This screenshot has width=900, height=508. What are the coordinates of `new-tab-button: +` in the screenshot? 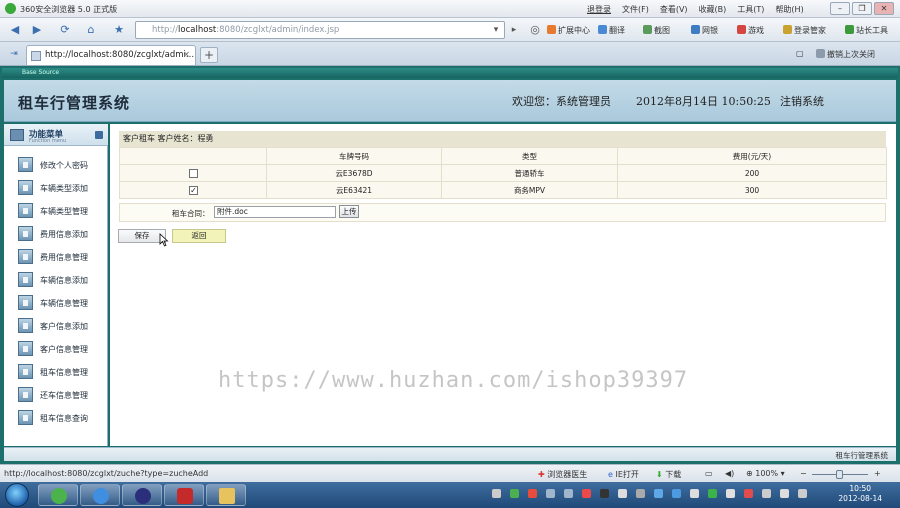 It's located at (209, 55).